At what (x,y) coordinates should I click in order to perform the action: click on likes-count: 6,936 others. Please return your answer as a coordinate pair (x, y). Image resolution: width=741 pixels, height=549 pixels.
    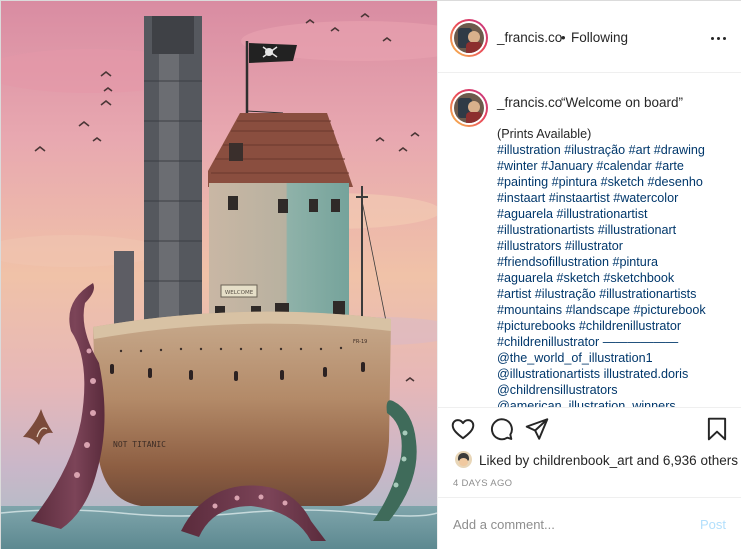
    Looking at the image, I should click on (700, 460).